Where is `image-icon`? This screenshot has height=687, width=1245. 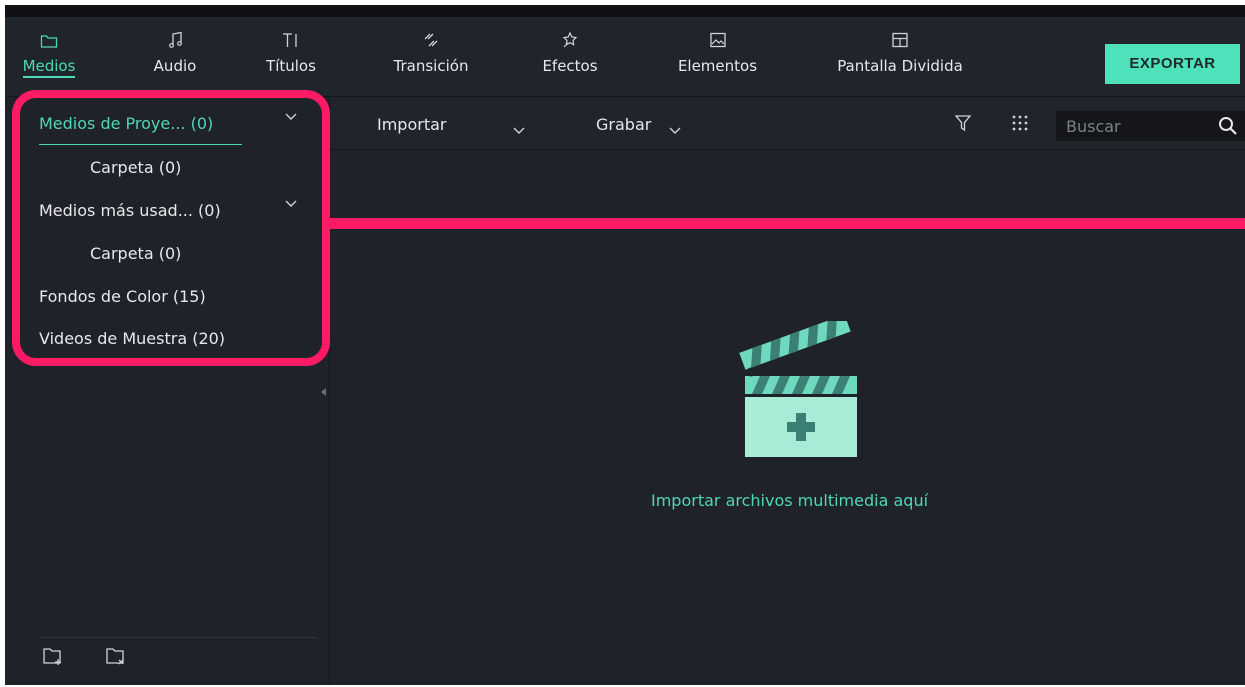 image-icon is located at coordinates (717, 44).